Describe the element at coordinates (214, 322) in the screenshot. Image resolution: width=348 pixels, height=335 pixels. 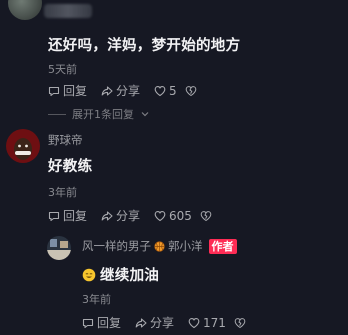
I see `like-count: 171` at that location.